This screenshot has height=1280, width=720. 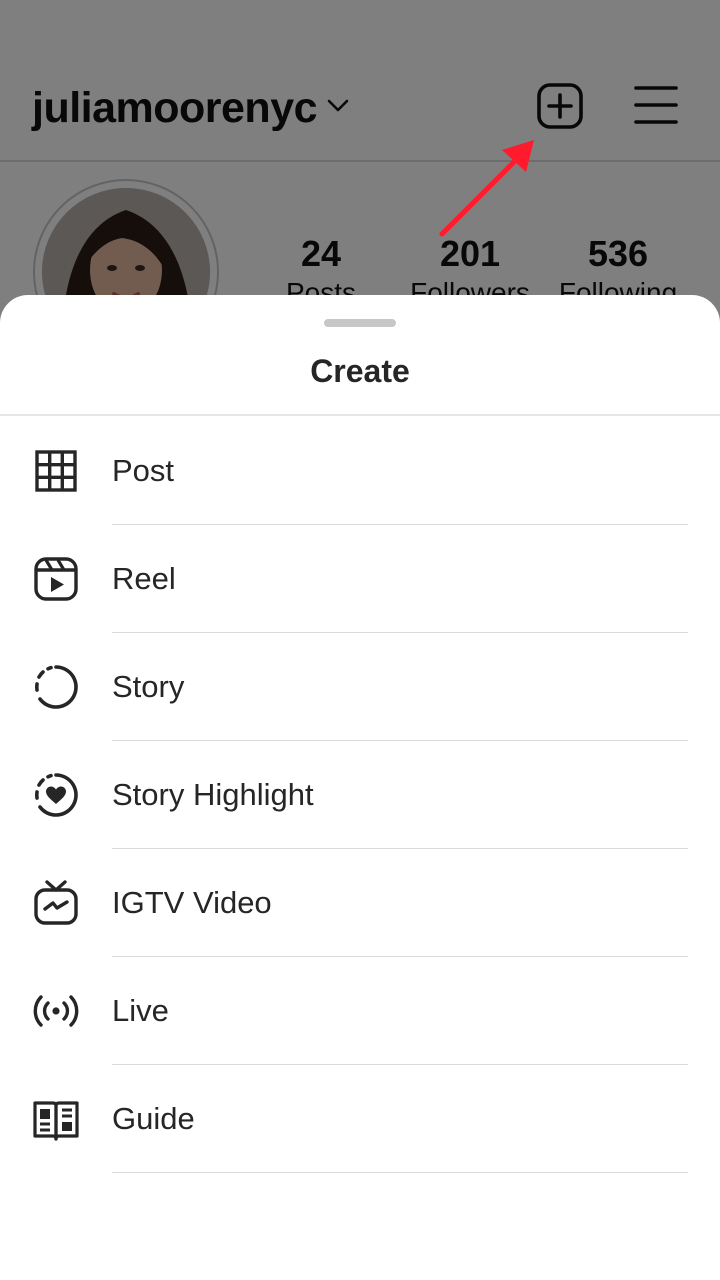 I want to click on create-post-item: Post, so click(x=360, y=471).